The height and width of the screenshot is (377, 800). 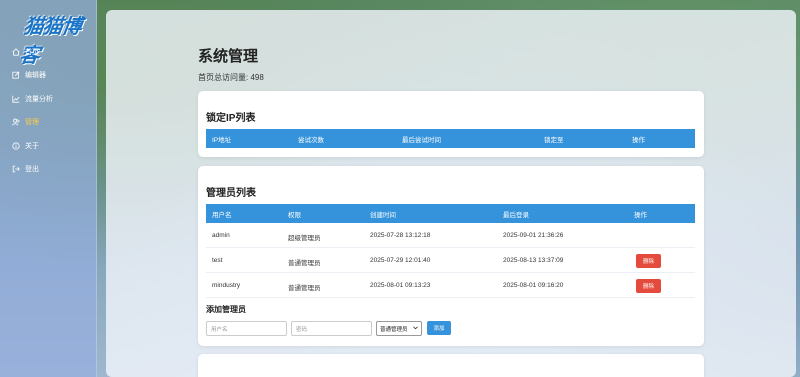 I want to click on sidebar-item-logout: 登出, so click(x=48, y=170).